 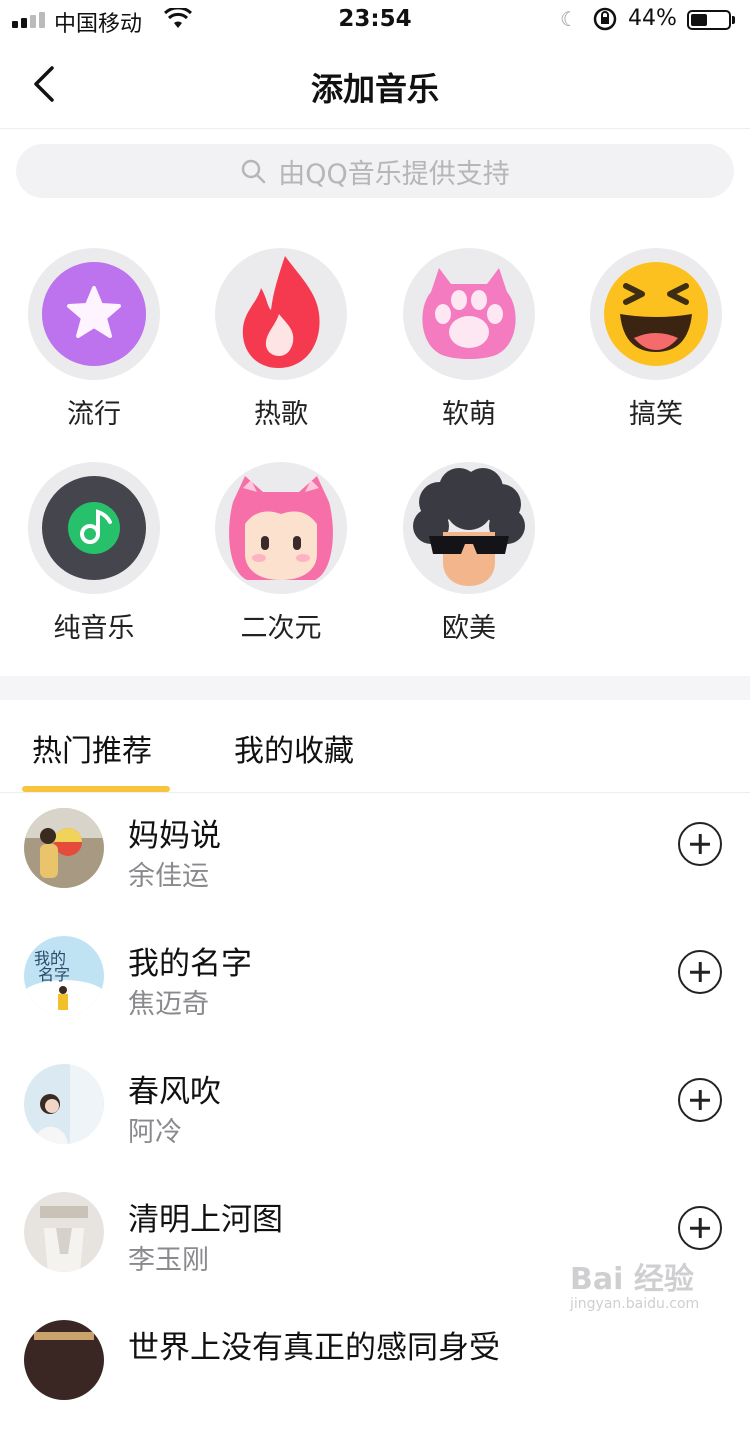 I want to click on category-hot: 热歌, so click(x=281, y=339).